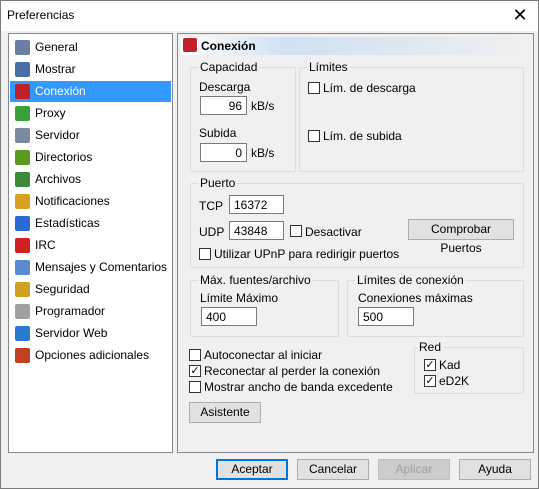 The image size is (539, 489). What do you see at coordinates (229, 67) in the screenshot?
I see `capacity-title: Capacidad` at bounding box center [229, 67].